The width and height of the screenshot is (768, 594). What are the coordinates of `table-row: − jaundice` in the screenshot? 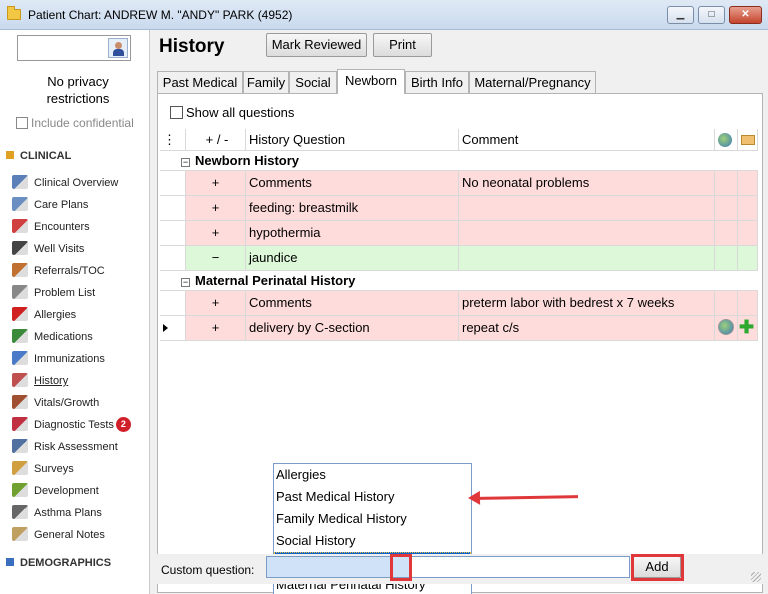 It's located at (459, 258).